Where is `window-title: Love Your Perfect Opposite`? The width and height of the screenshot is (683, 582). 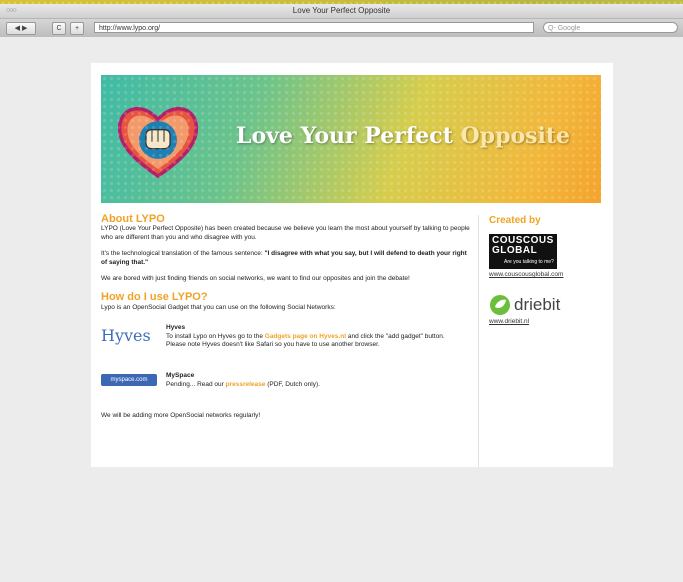 window-title: Love Your Perfect Opposite is located at coordinates (341, 10).